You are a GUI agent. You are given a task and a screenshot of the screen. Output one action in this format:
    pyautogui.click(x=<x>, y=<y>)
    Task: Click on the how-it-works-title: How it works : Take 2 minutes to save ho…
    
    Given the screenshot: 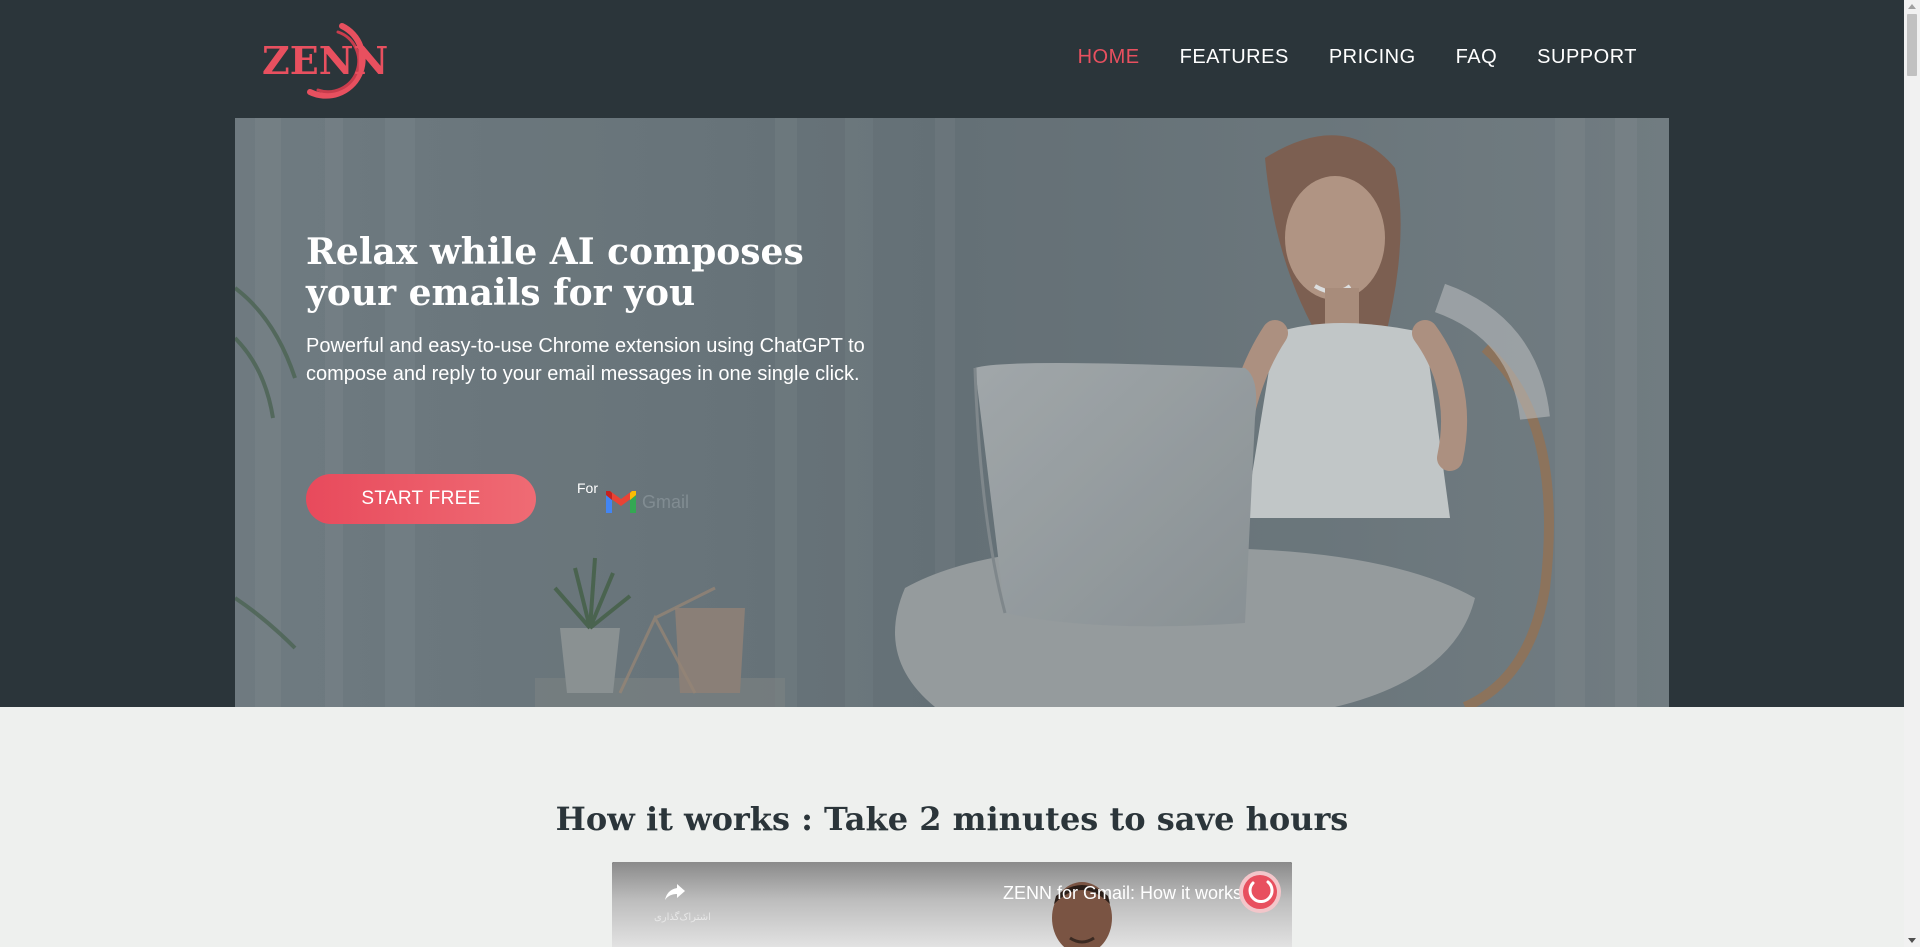 What is the action you would take?
    pyautogui.click(x=952, y=819)
    